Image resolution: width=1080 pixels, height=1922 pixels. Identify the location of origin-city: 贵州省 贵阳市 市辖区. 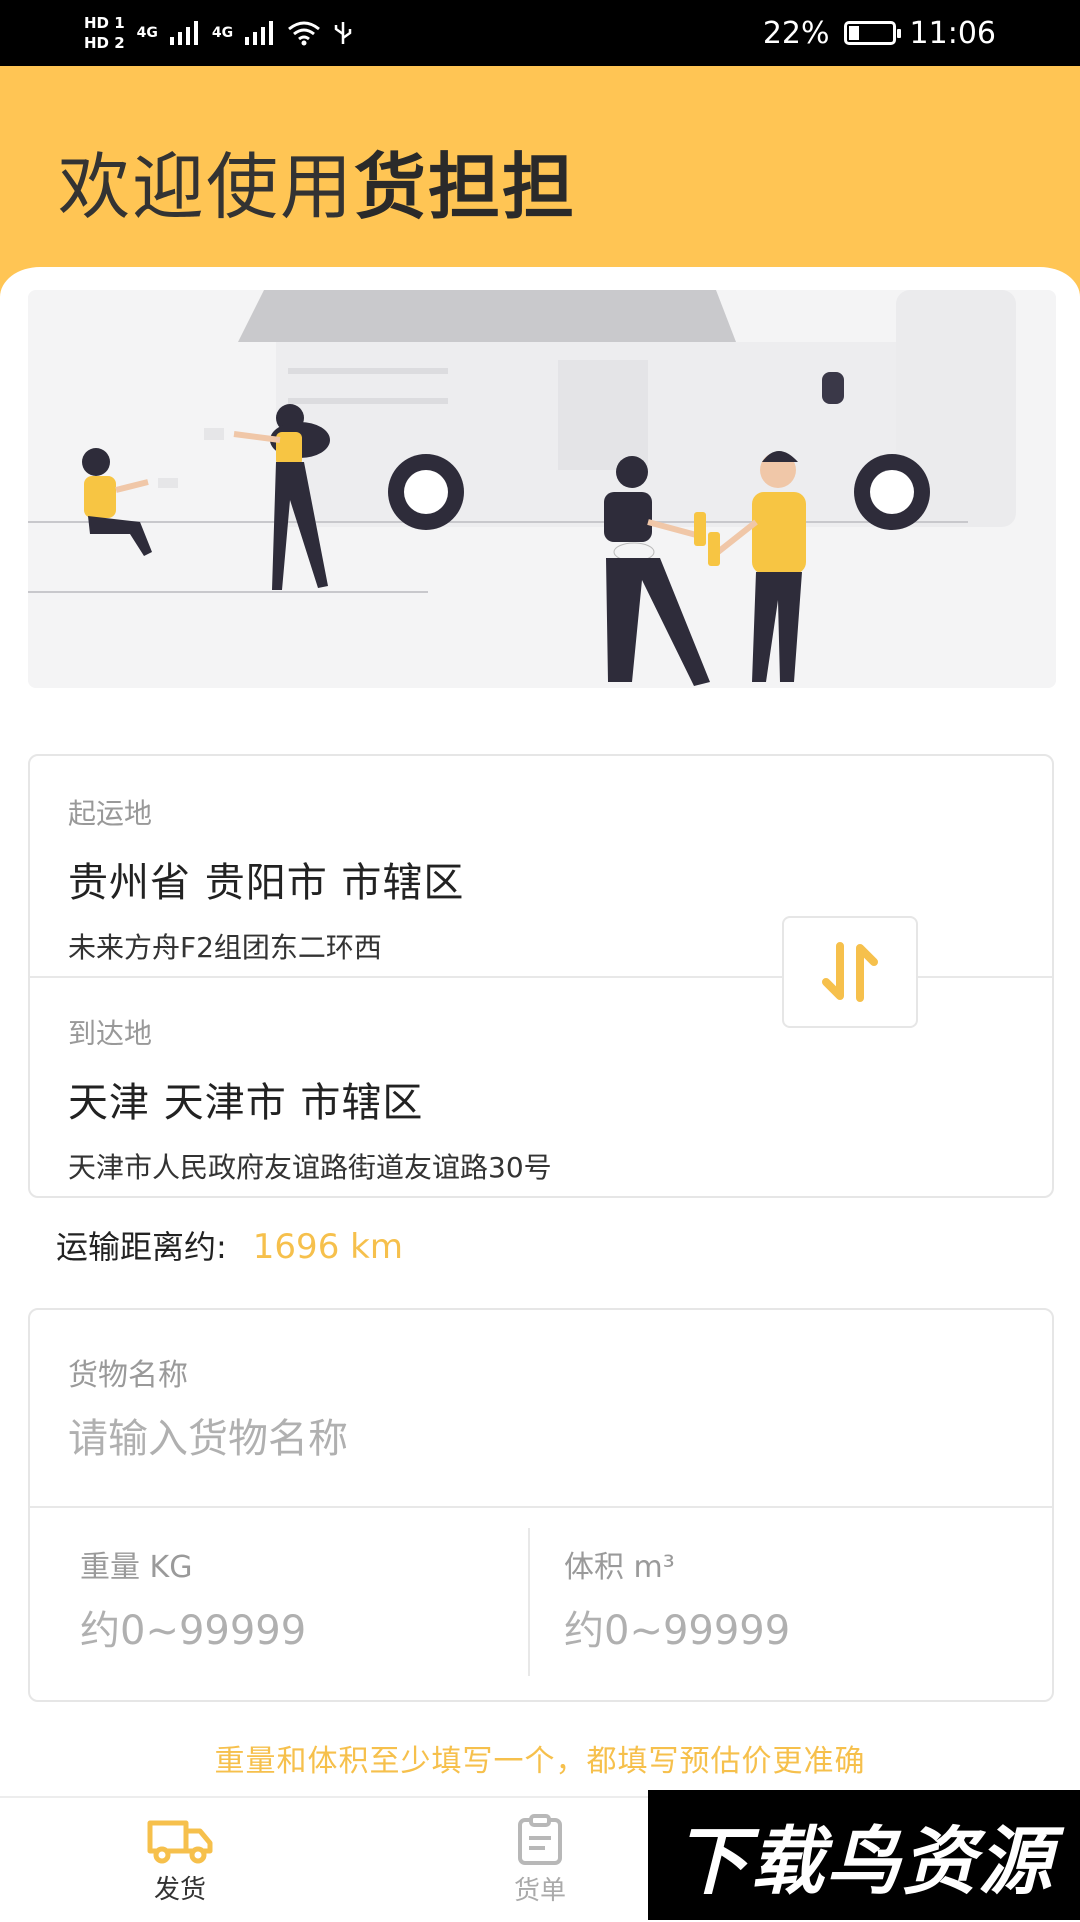
(266, 883).